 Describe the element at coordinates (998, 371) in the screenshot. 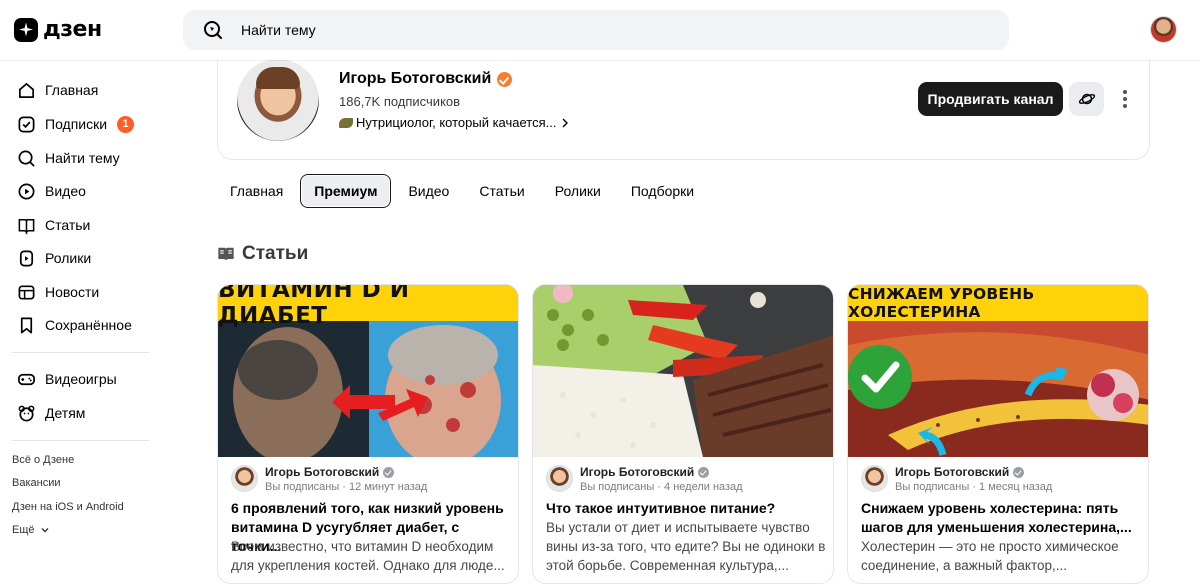

I see `article-thumbnail: СНИЖАЕМ УРОВЕНЬ ХОЛЕСТЕРИНА` at that location.